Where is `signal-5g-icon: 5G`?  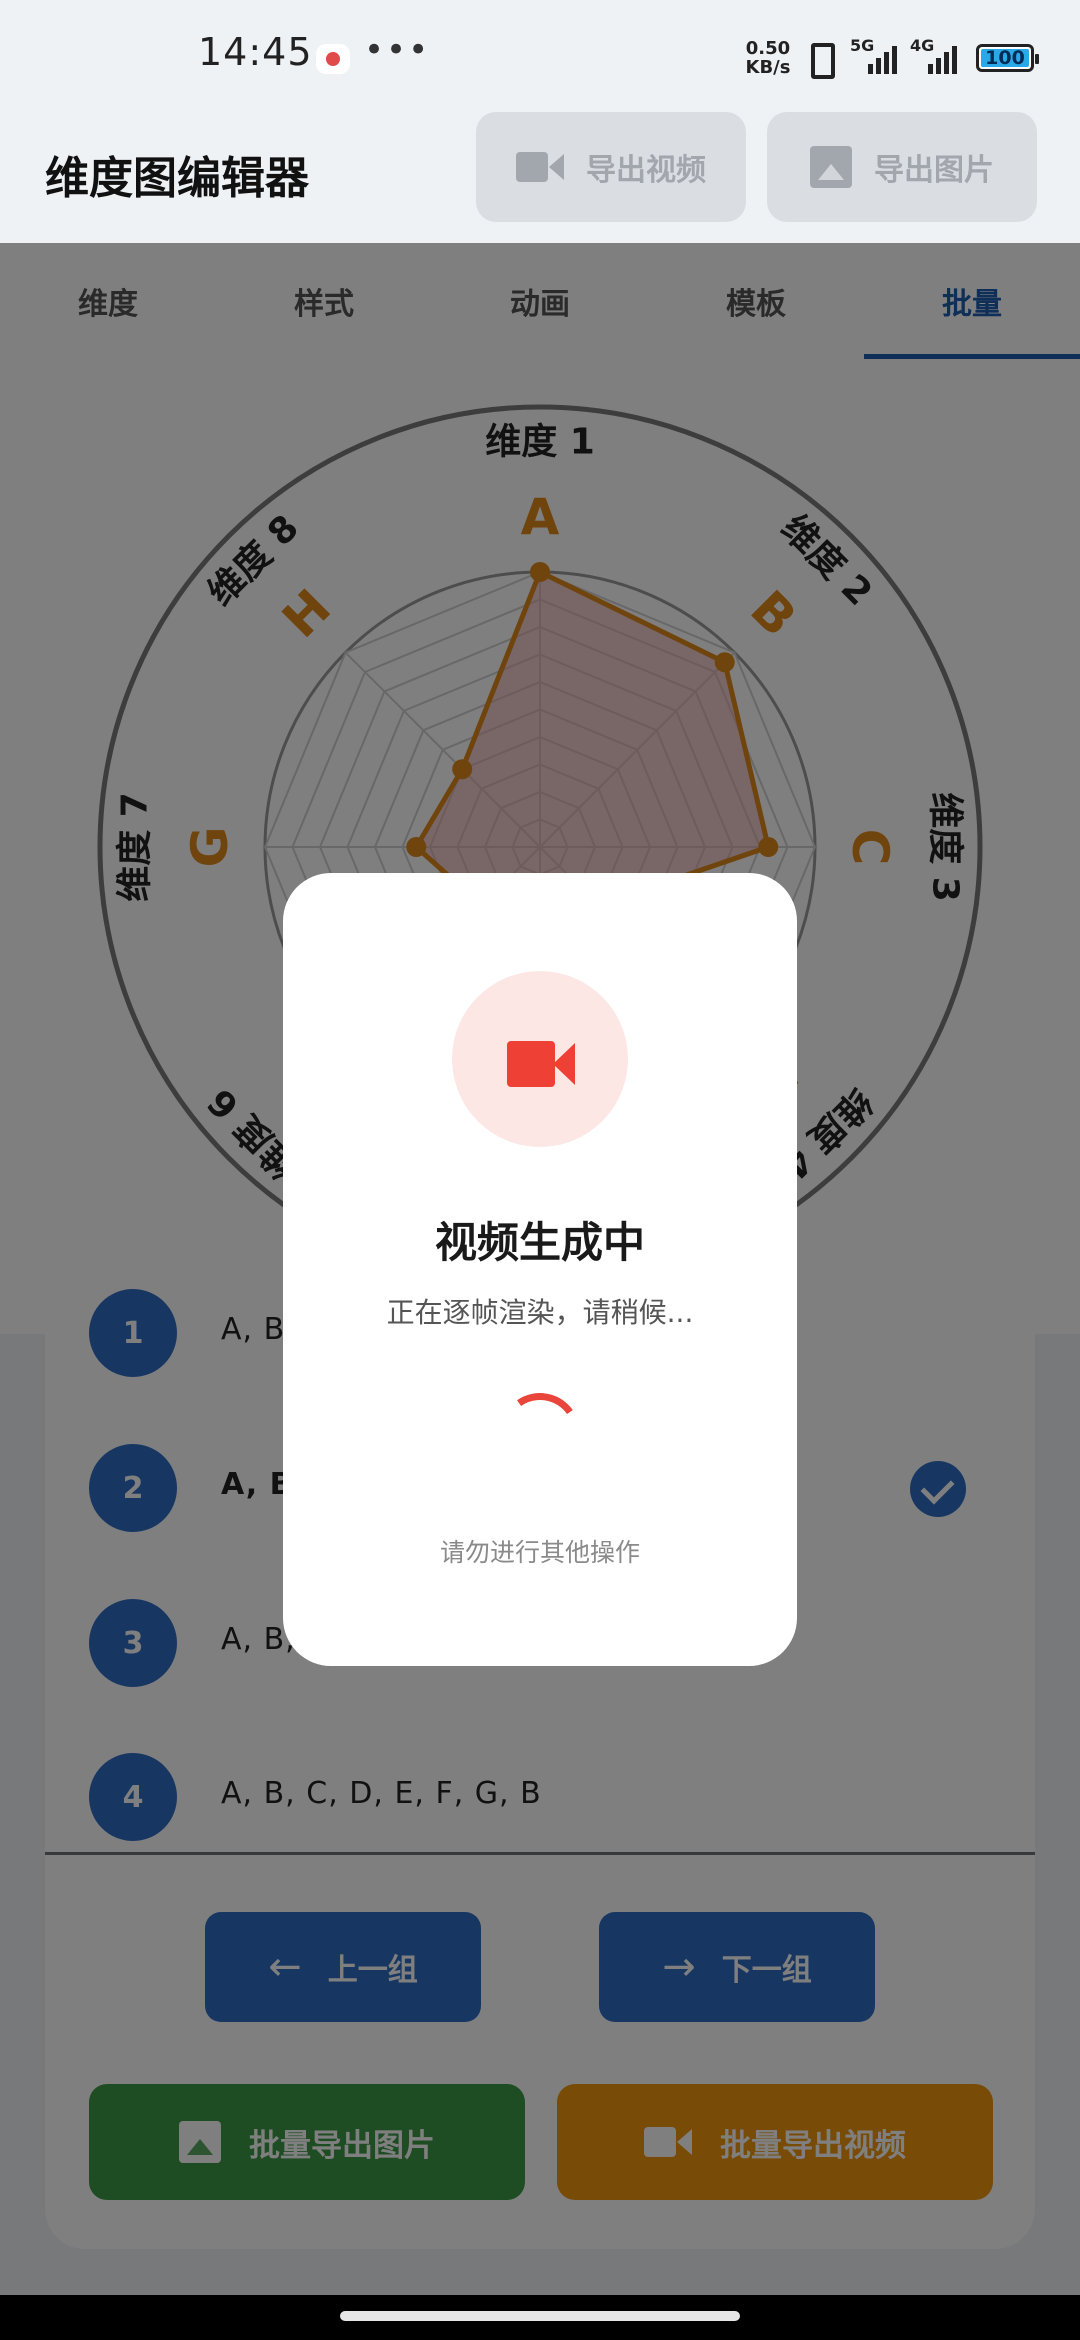
signal-5g-icon: 5G is located at coordinates (874, 57).